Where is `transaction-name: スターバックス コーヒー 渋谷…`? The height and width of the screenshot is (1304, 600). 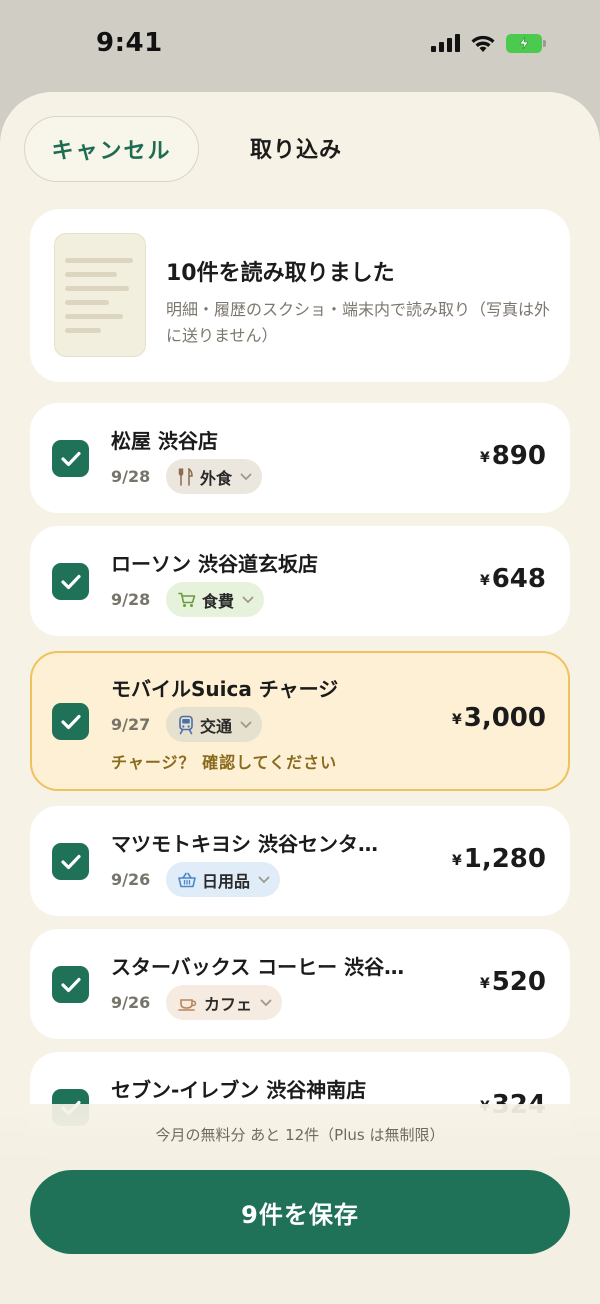
transaction-name: スターバックス コーヒー 渋谷… is located at coordinates (258, 967).